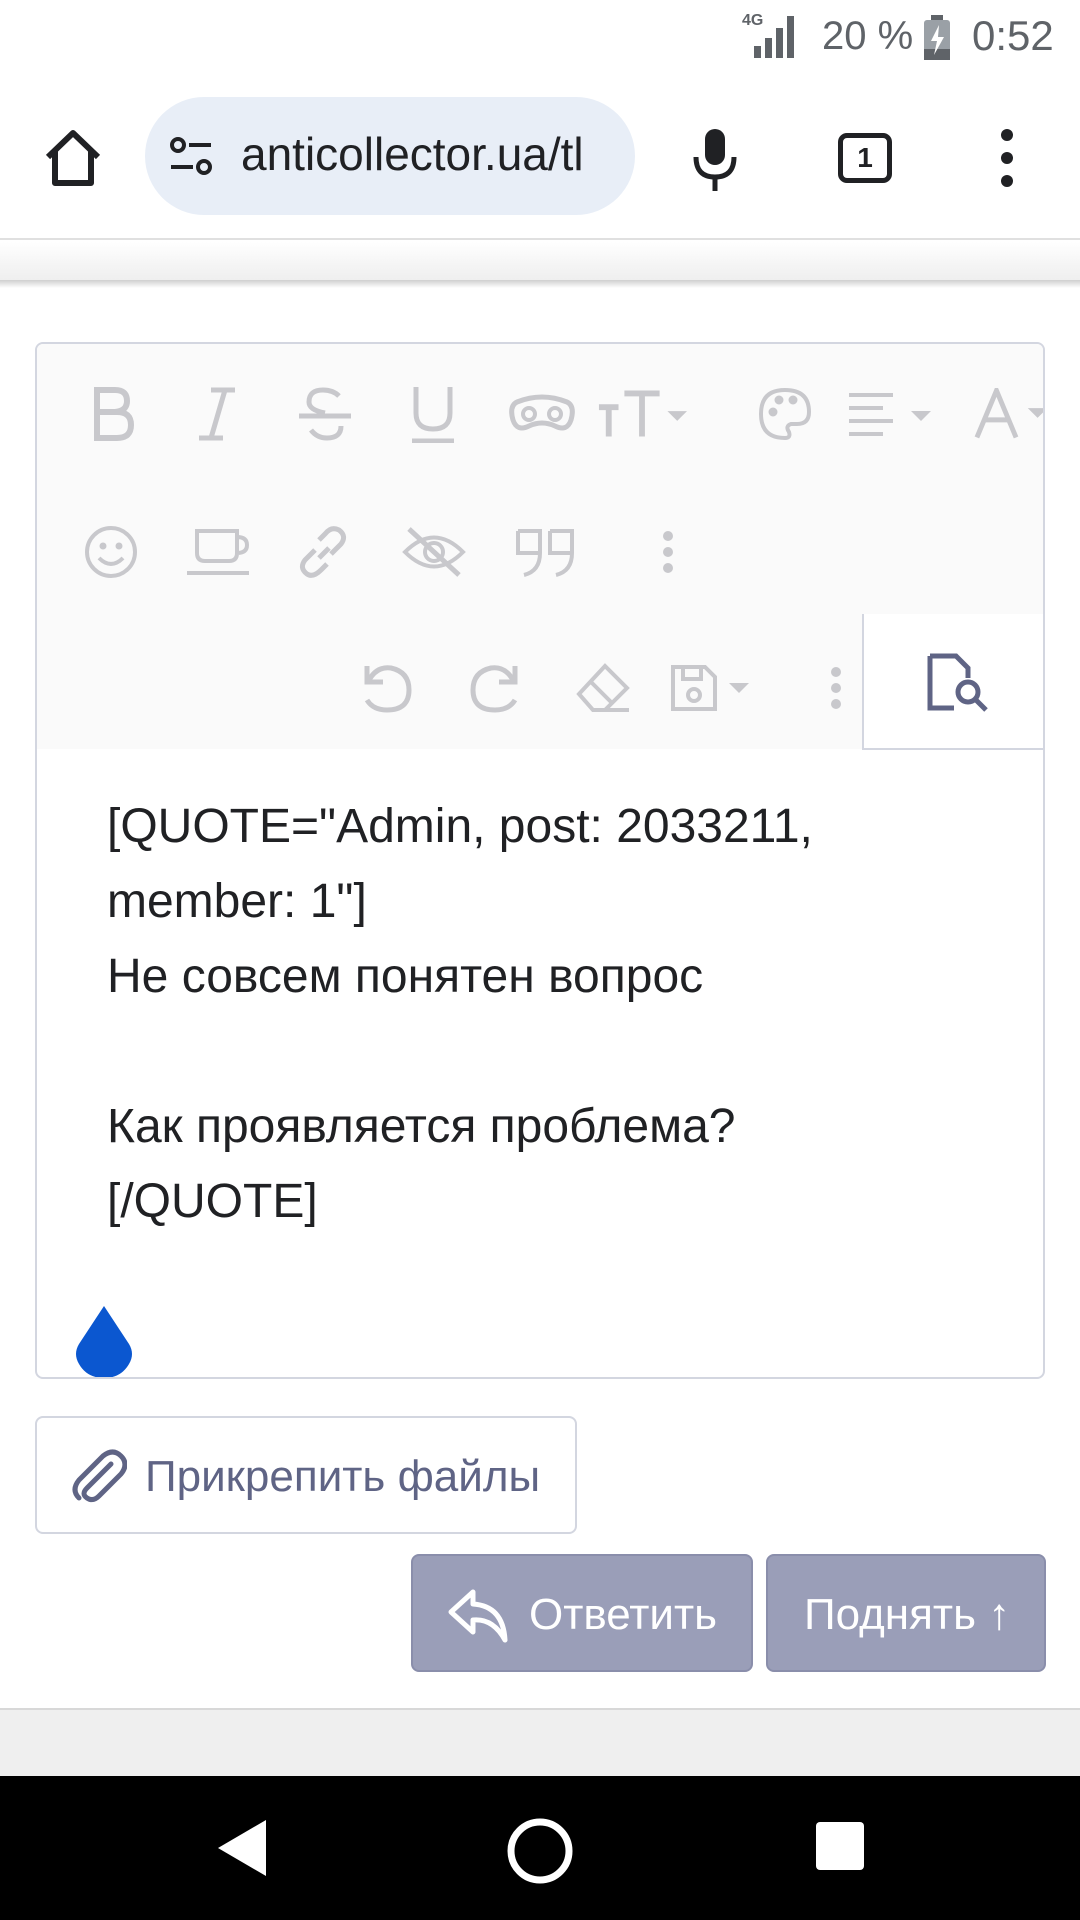 This screenshot has height=1920, width=1080. What do you see at coordinates (495, 688) in the screenshot?
I see `redo-icon` at bounding box center [495, 688].